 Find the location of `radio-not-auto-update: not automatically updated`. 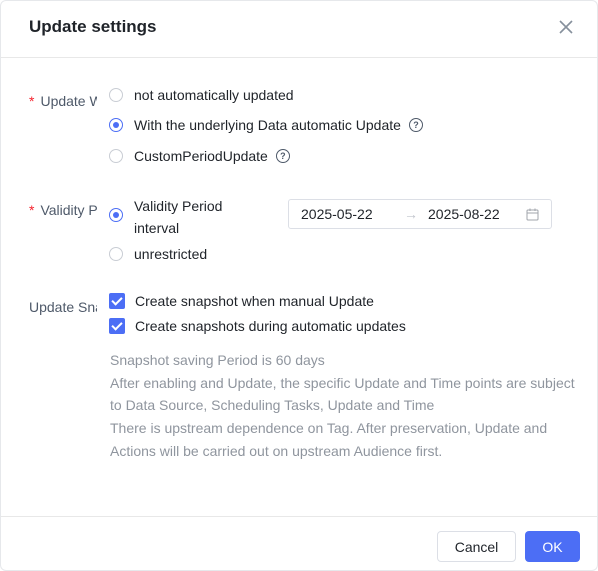

radio-not-auto-update: not automatically updated is located at coordinates (201, 95).